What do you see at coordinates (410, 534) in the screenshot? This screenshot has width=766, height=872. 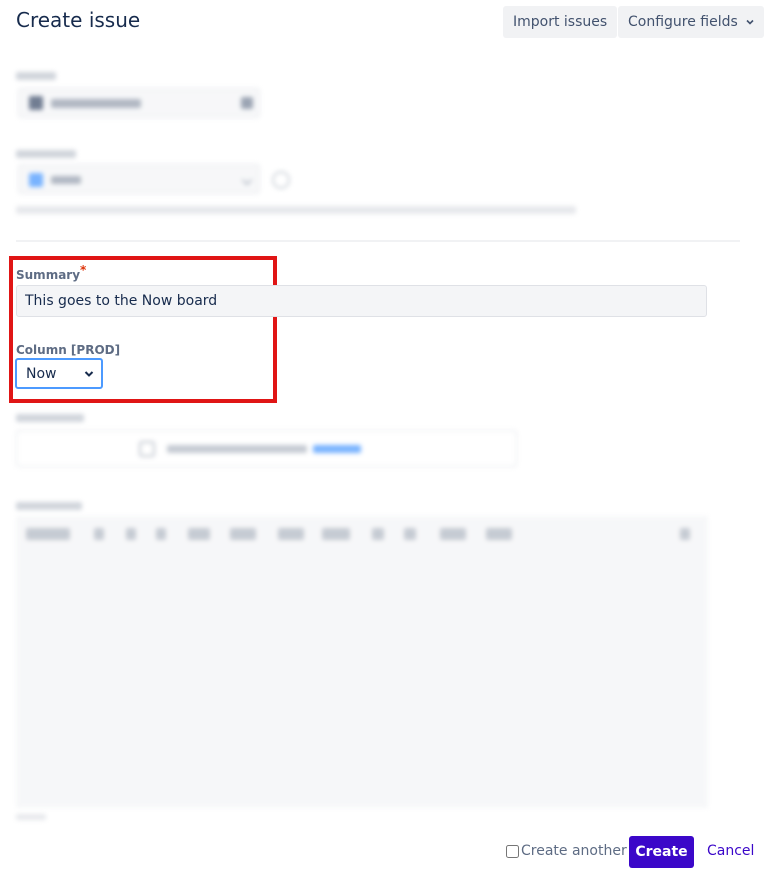 I see `numbered-list-icon` at bounding box center [410, 534].